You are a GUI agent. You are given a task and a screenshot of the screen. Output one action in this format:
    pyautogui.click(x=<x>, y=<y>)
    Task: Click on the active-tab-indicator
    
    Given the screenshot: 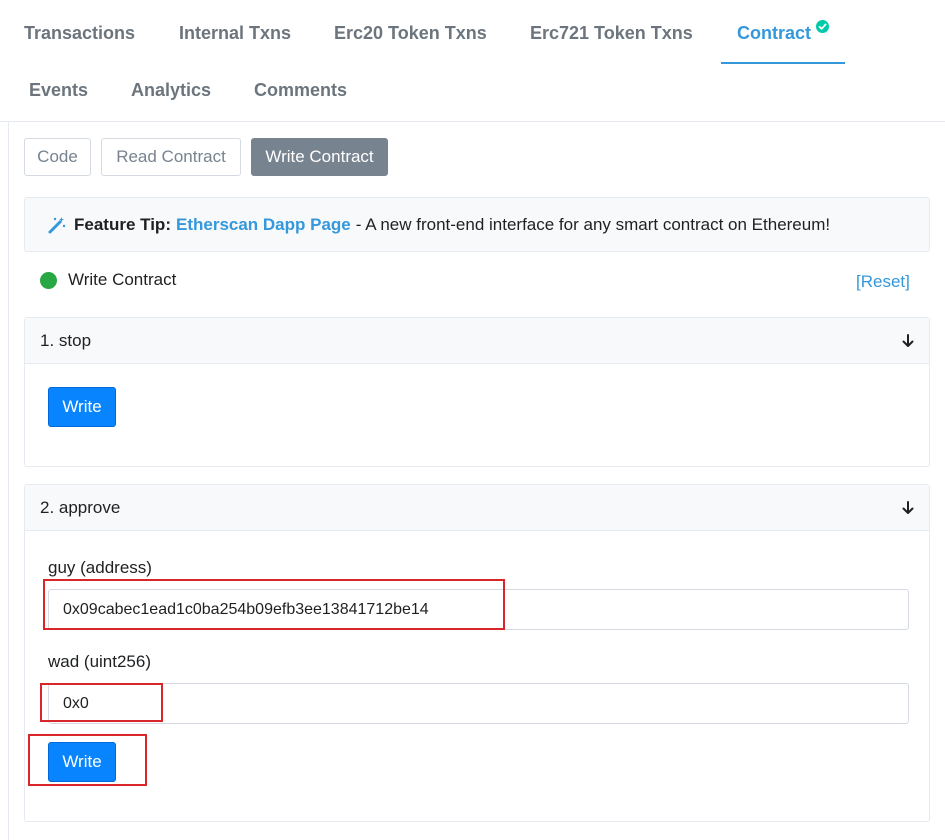 What is the action you would take?
    pyautogui.click(x=783, y=63)
    